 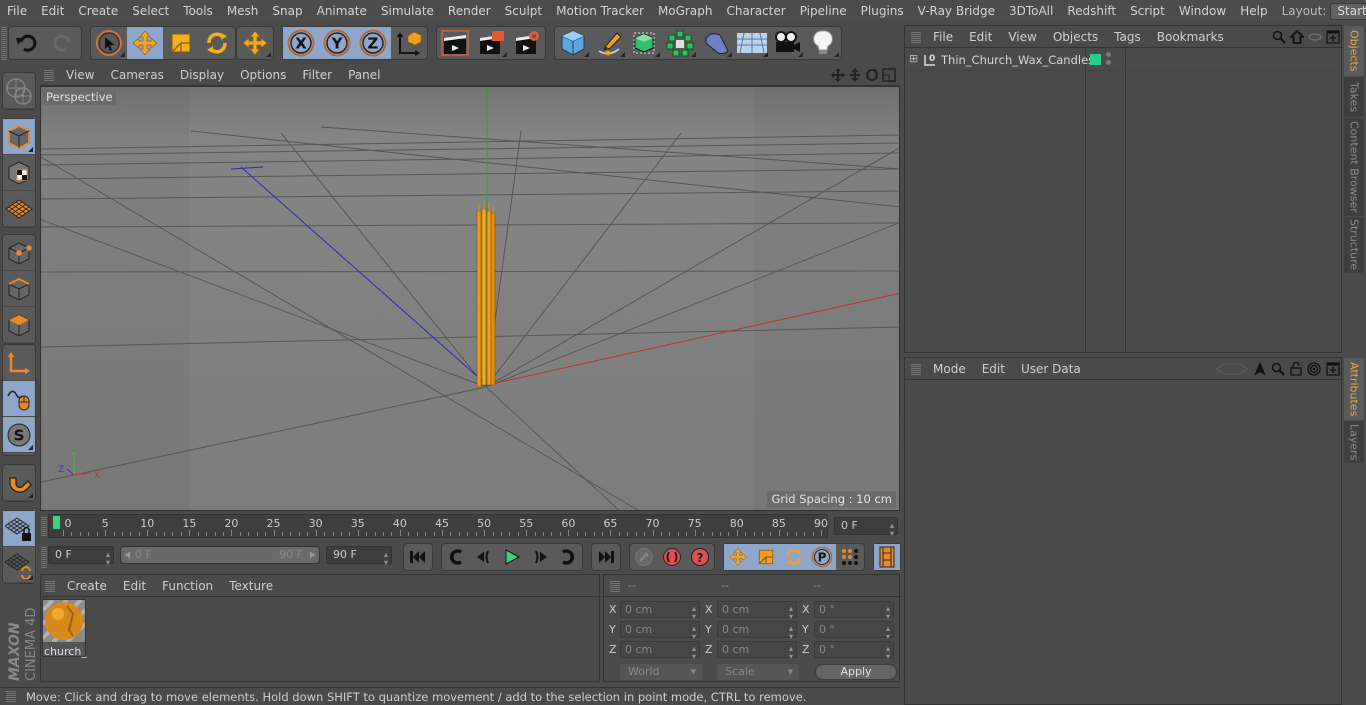 I want to click on tweak-mode-button, so click(x=19, y=399).